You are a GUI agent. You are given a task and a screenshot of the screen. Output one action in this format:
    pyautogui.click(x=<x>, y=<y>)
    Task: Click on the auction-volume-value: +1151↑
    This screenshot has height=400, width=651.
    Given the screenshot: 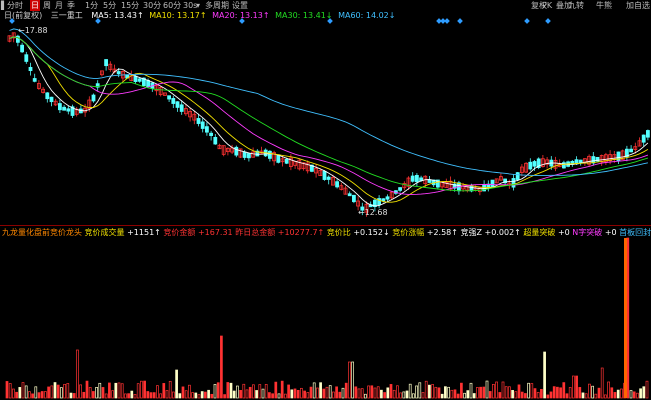 What is the action you would take?
    pyautogui.click(x=144, y=232)
    